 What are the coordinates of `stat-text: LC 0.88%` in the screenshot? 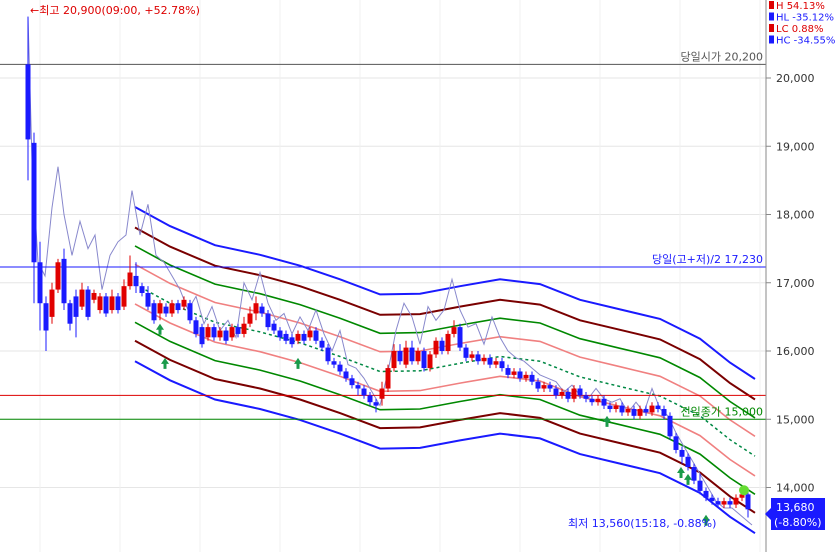 It's located at (800, 29).